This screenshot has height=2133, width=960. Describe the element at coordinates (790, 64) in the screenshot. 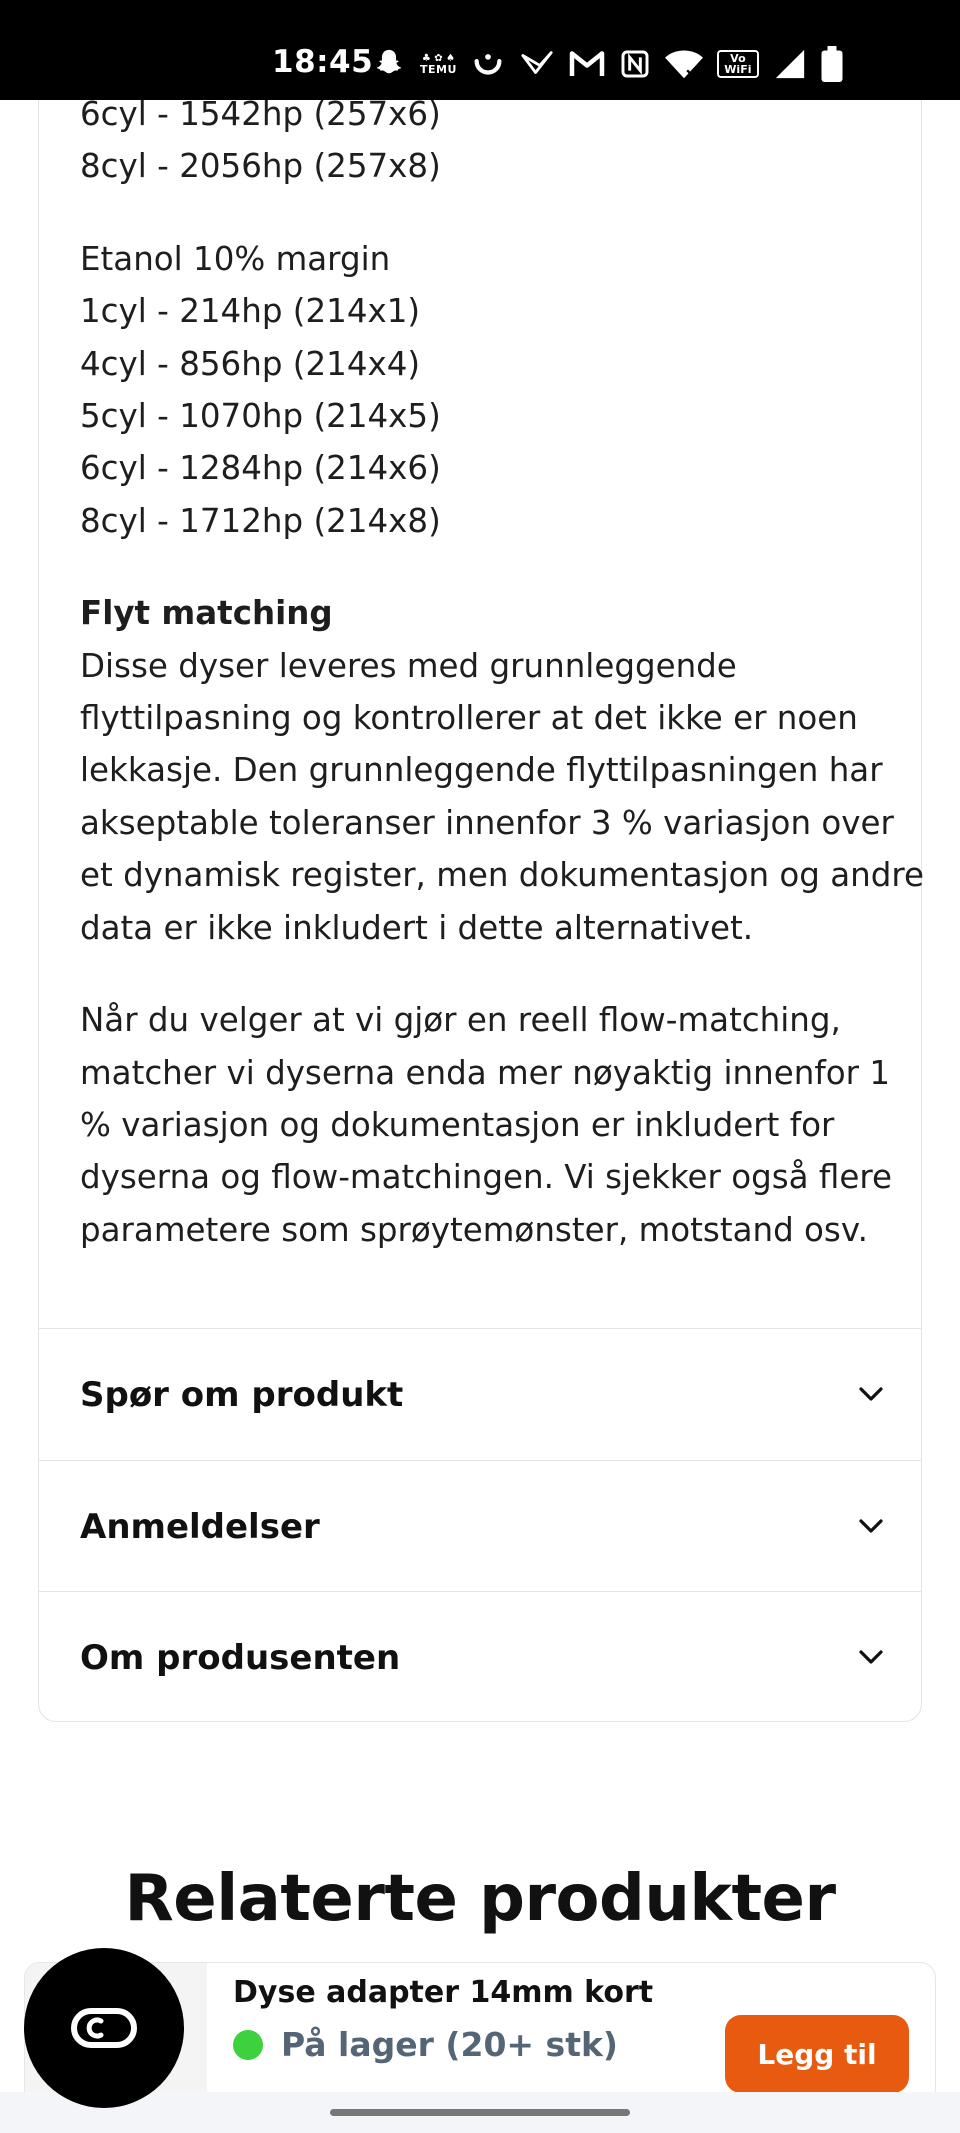

I see `cell-signal-icon` at that location.